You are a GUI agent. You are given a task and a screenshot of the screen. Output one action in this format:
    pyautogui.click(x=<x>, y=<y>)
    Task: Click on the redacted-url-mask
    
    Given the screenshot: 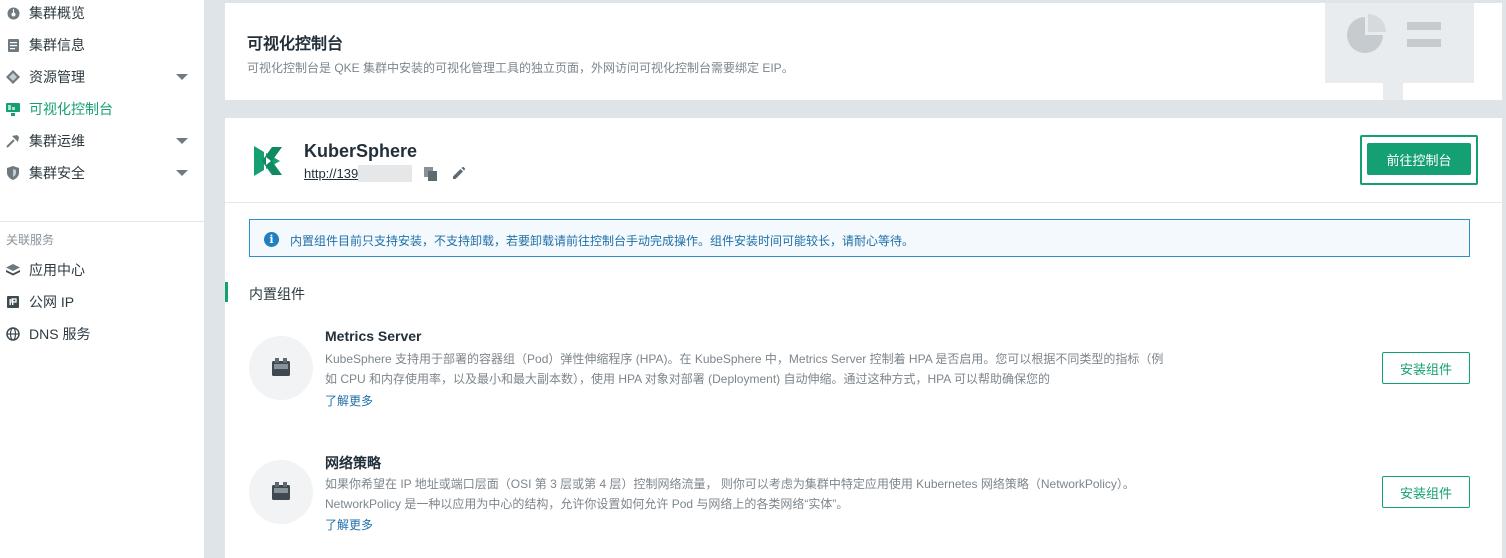 What is the action you would take?
    pyautogui.click(x=385, y=173)
    